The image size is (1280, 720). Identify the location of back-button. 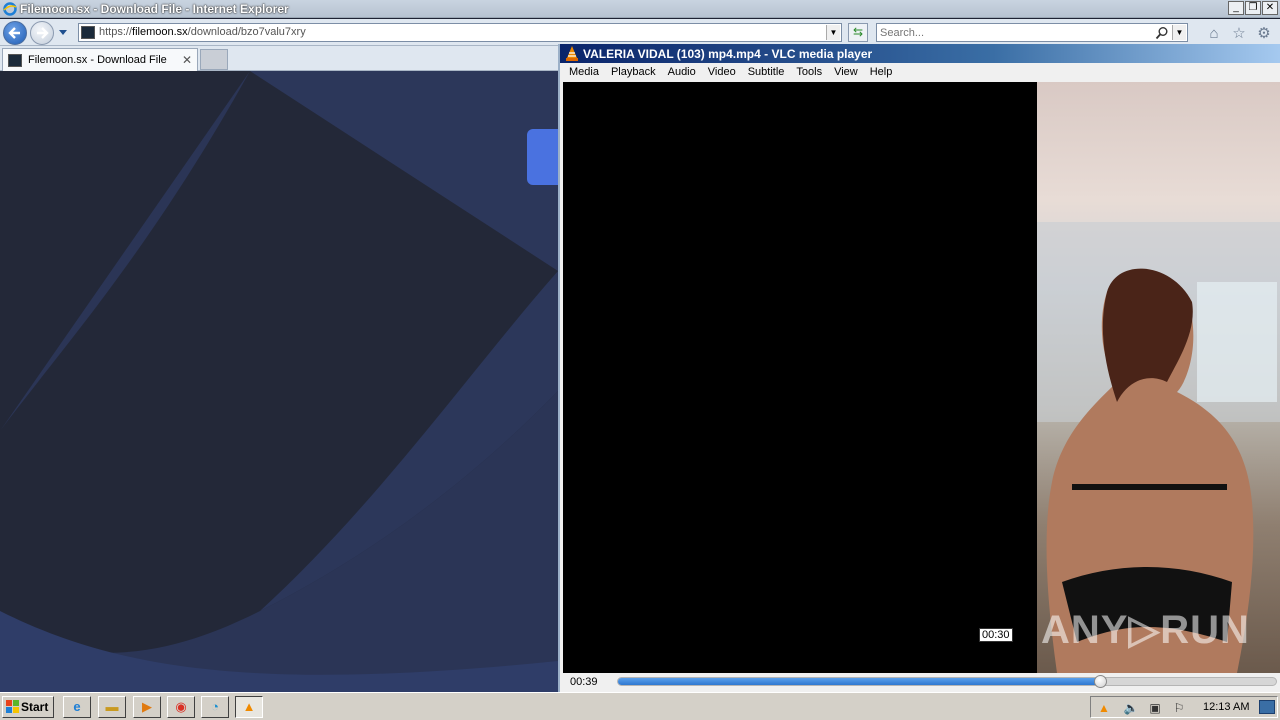
(15, 33).